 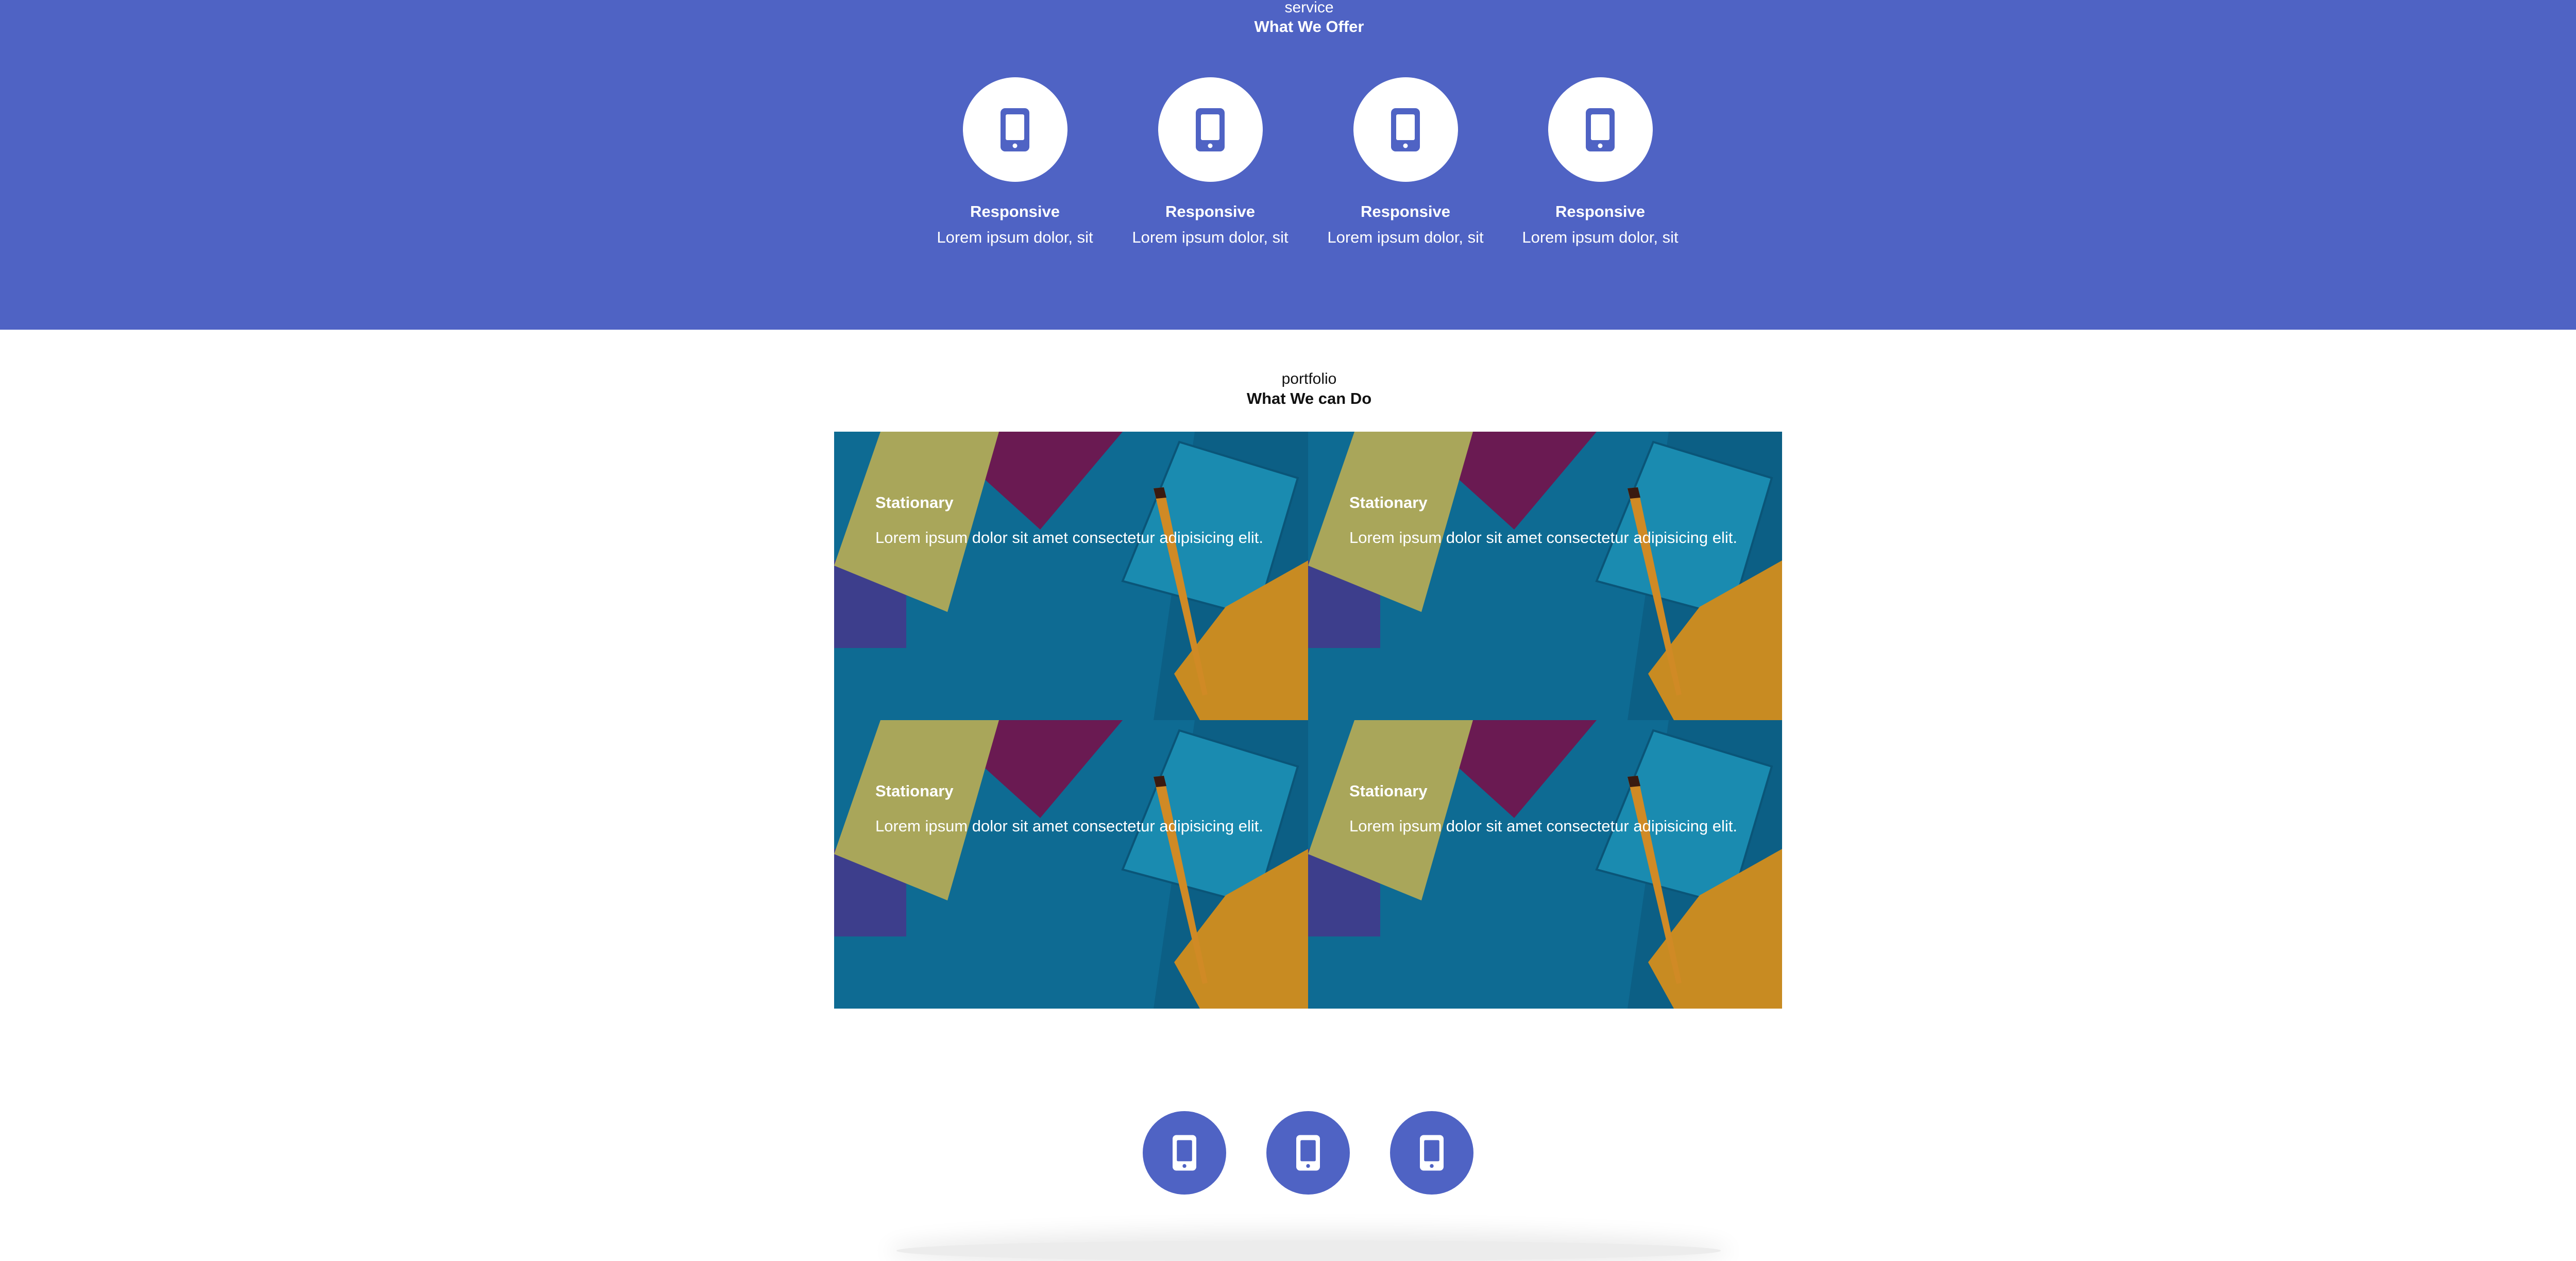 What do you see at coordinates (1309, 378) in the screenshot?
I see `portfolio-kicker: portfolio` at bounding box center [1309, 378].